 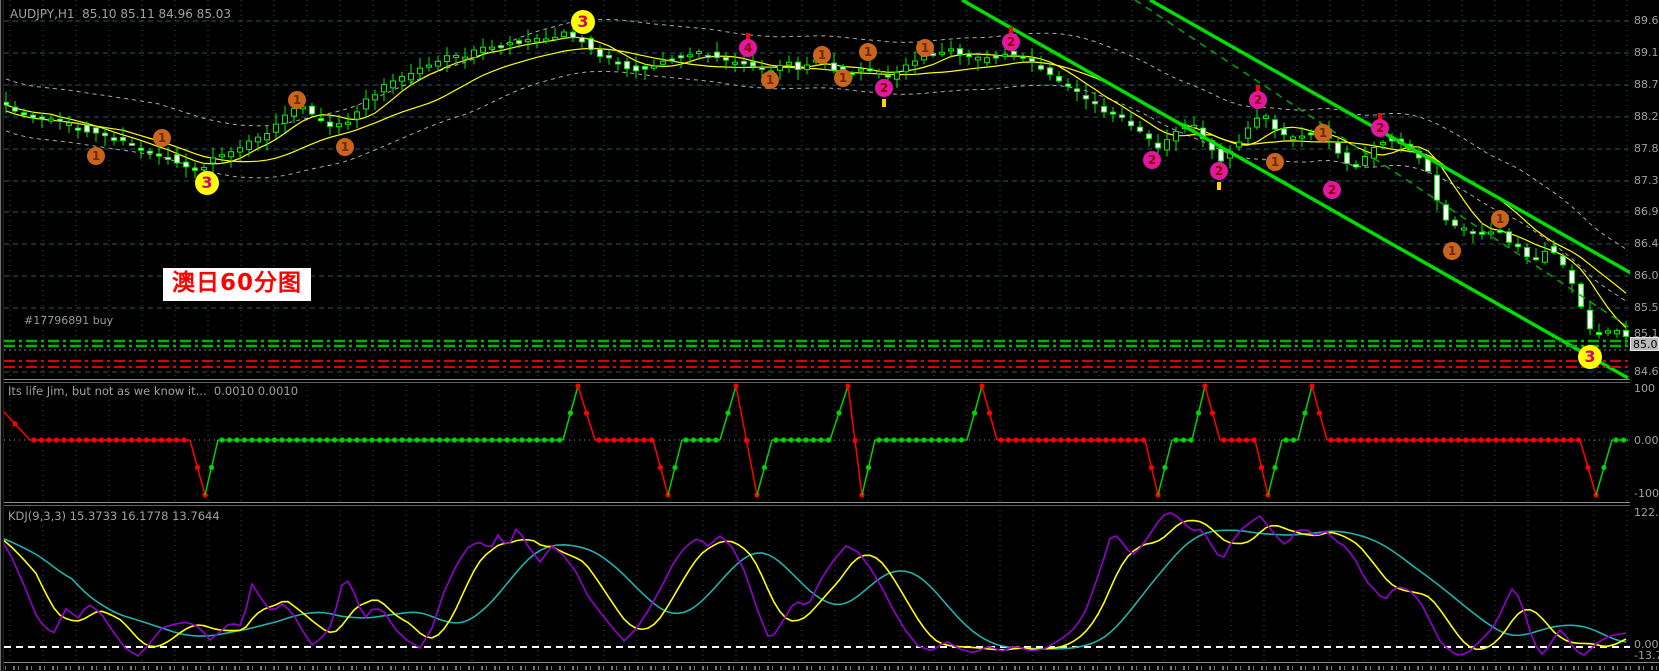 I want to click on price-tick-label: 85.5, so click(x=1646, y=307).